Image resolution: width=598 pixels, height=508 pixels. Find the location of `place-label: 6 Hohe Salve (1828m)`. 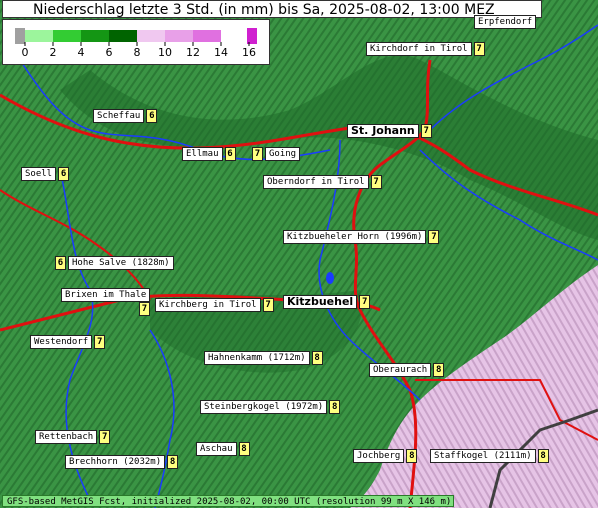

place-label: 6 Hohe Salve (1828m) is located at coordinates (114, 263).